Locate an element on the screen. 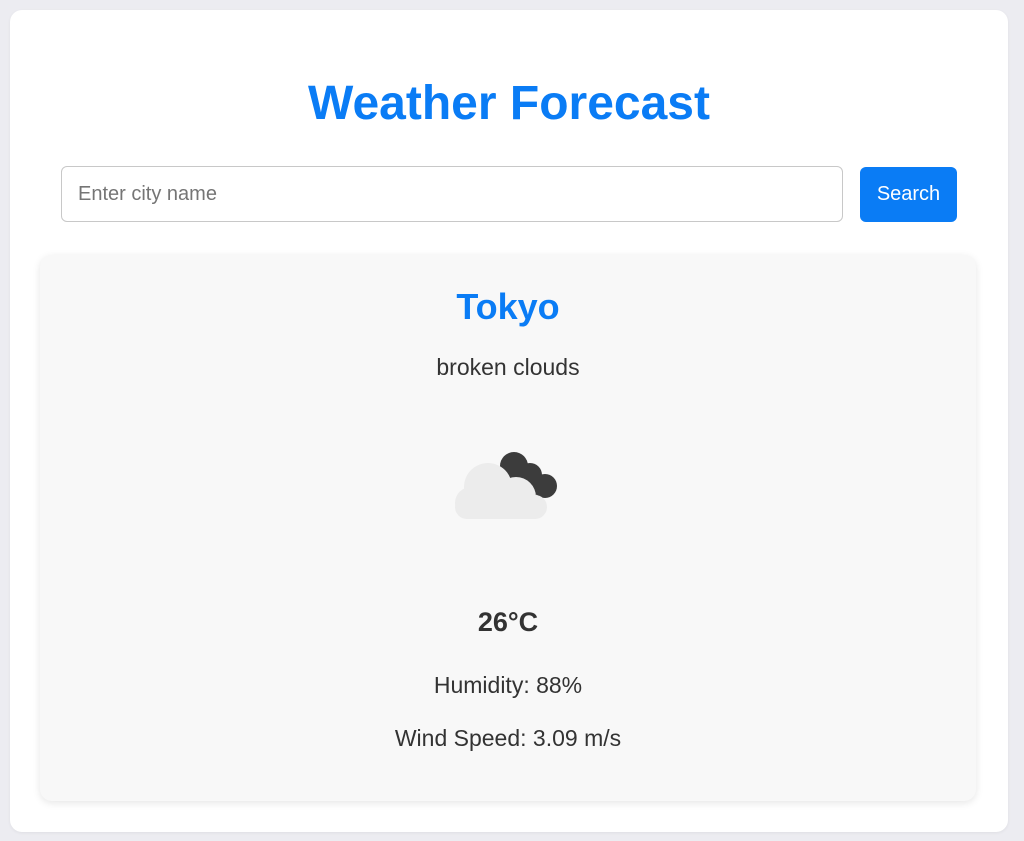 This screenshot has height=841, width=1024. temperature: 26°C is located at coordinates (508, 622).